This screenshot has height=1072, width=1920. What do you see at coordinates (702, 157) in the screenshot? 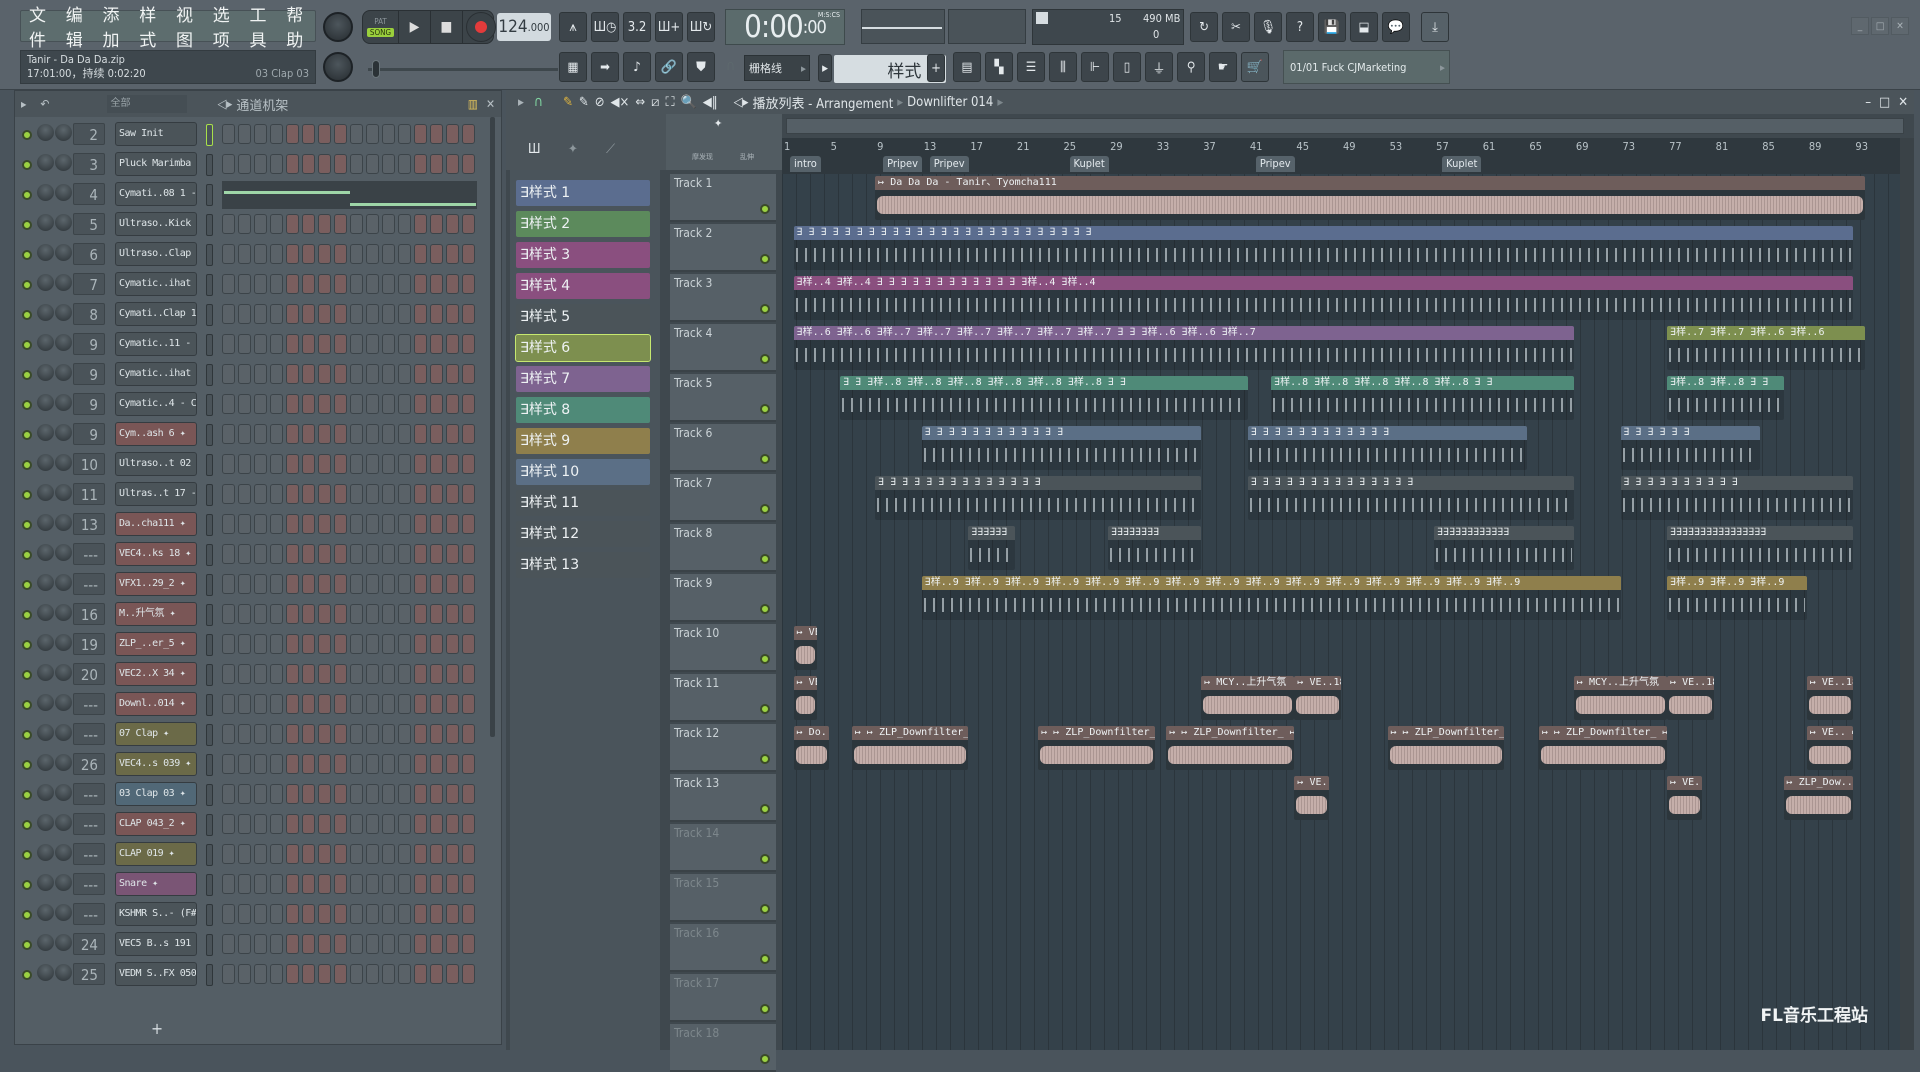
I see `picker-label-a: 摩发现` at bounding box center [702, 157].